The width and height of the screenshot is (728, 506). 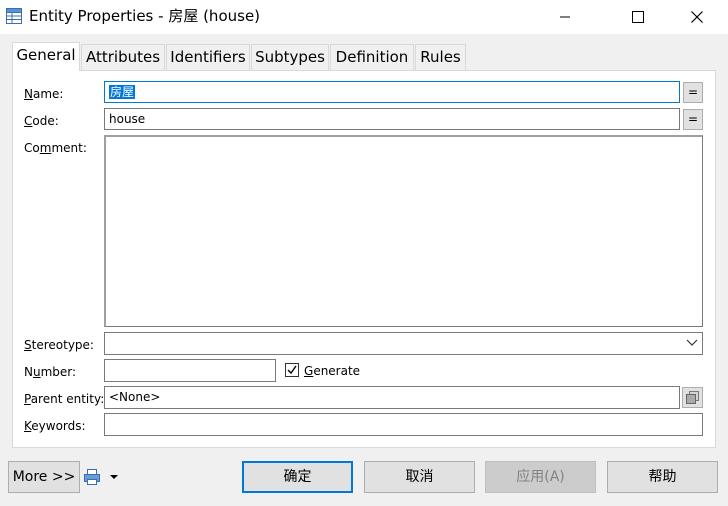 I want to click on parent-entity-label: Parent entity:, so click(x=64, y=399).